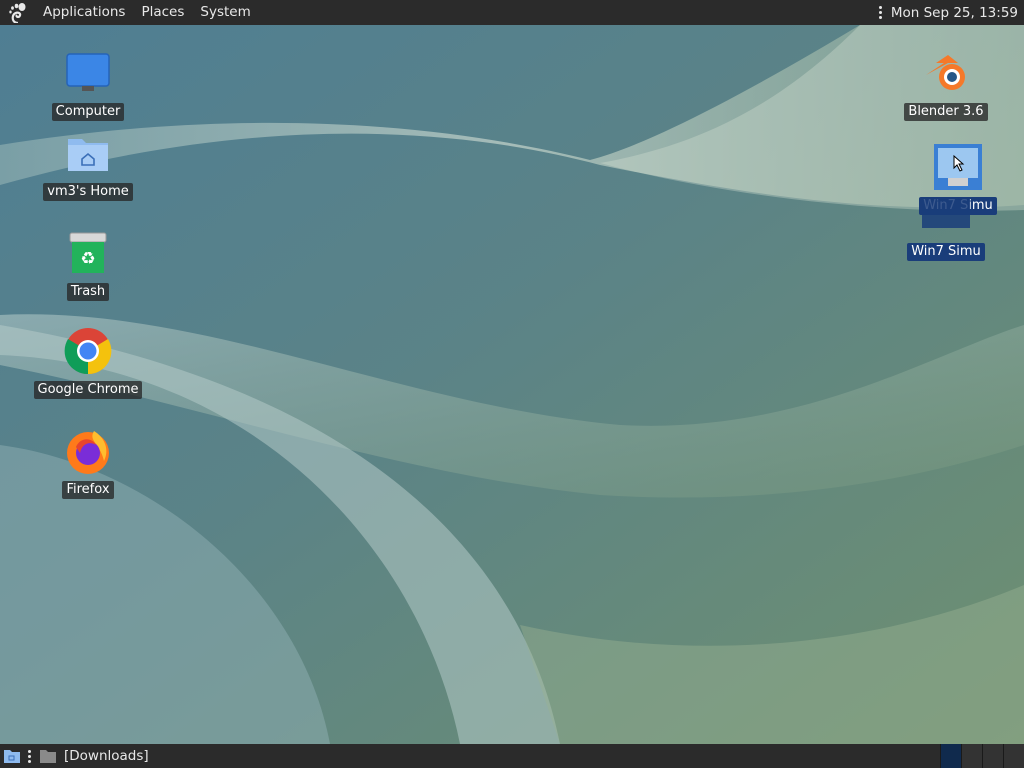 This screenshot has height=768, width=1024. I want to click on desktop-icon-label: Trash, so click(88, 292).